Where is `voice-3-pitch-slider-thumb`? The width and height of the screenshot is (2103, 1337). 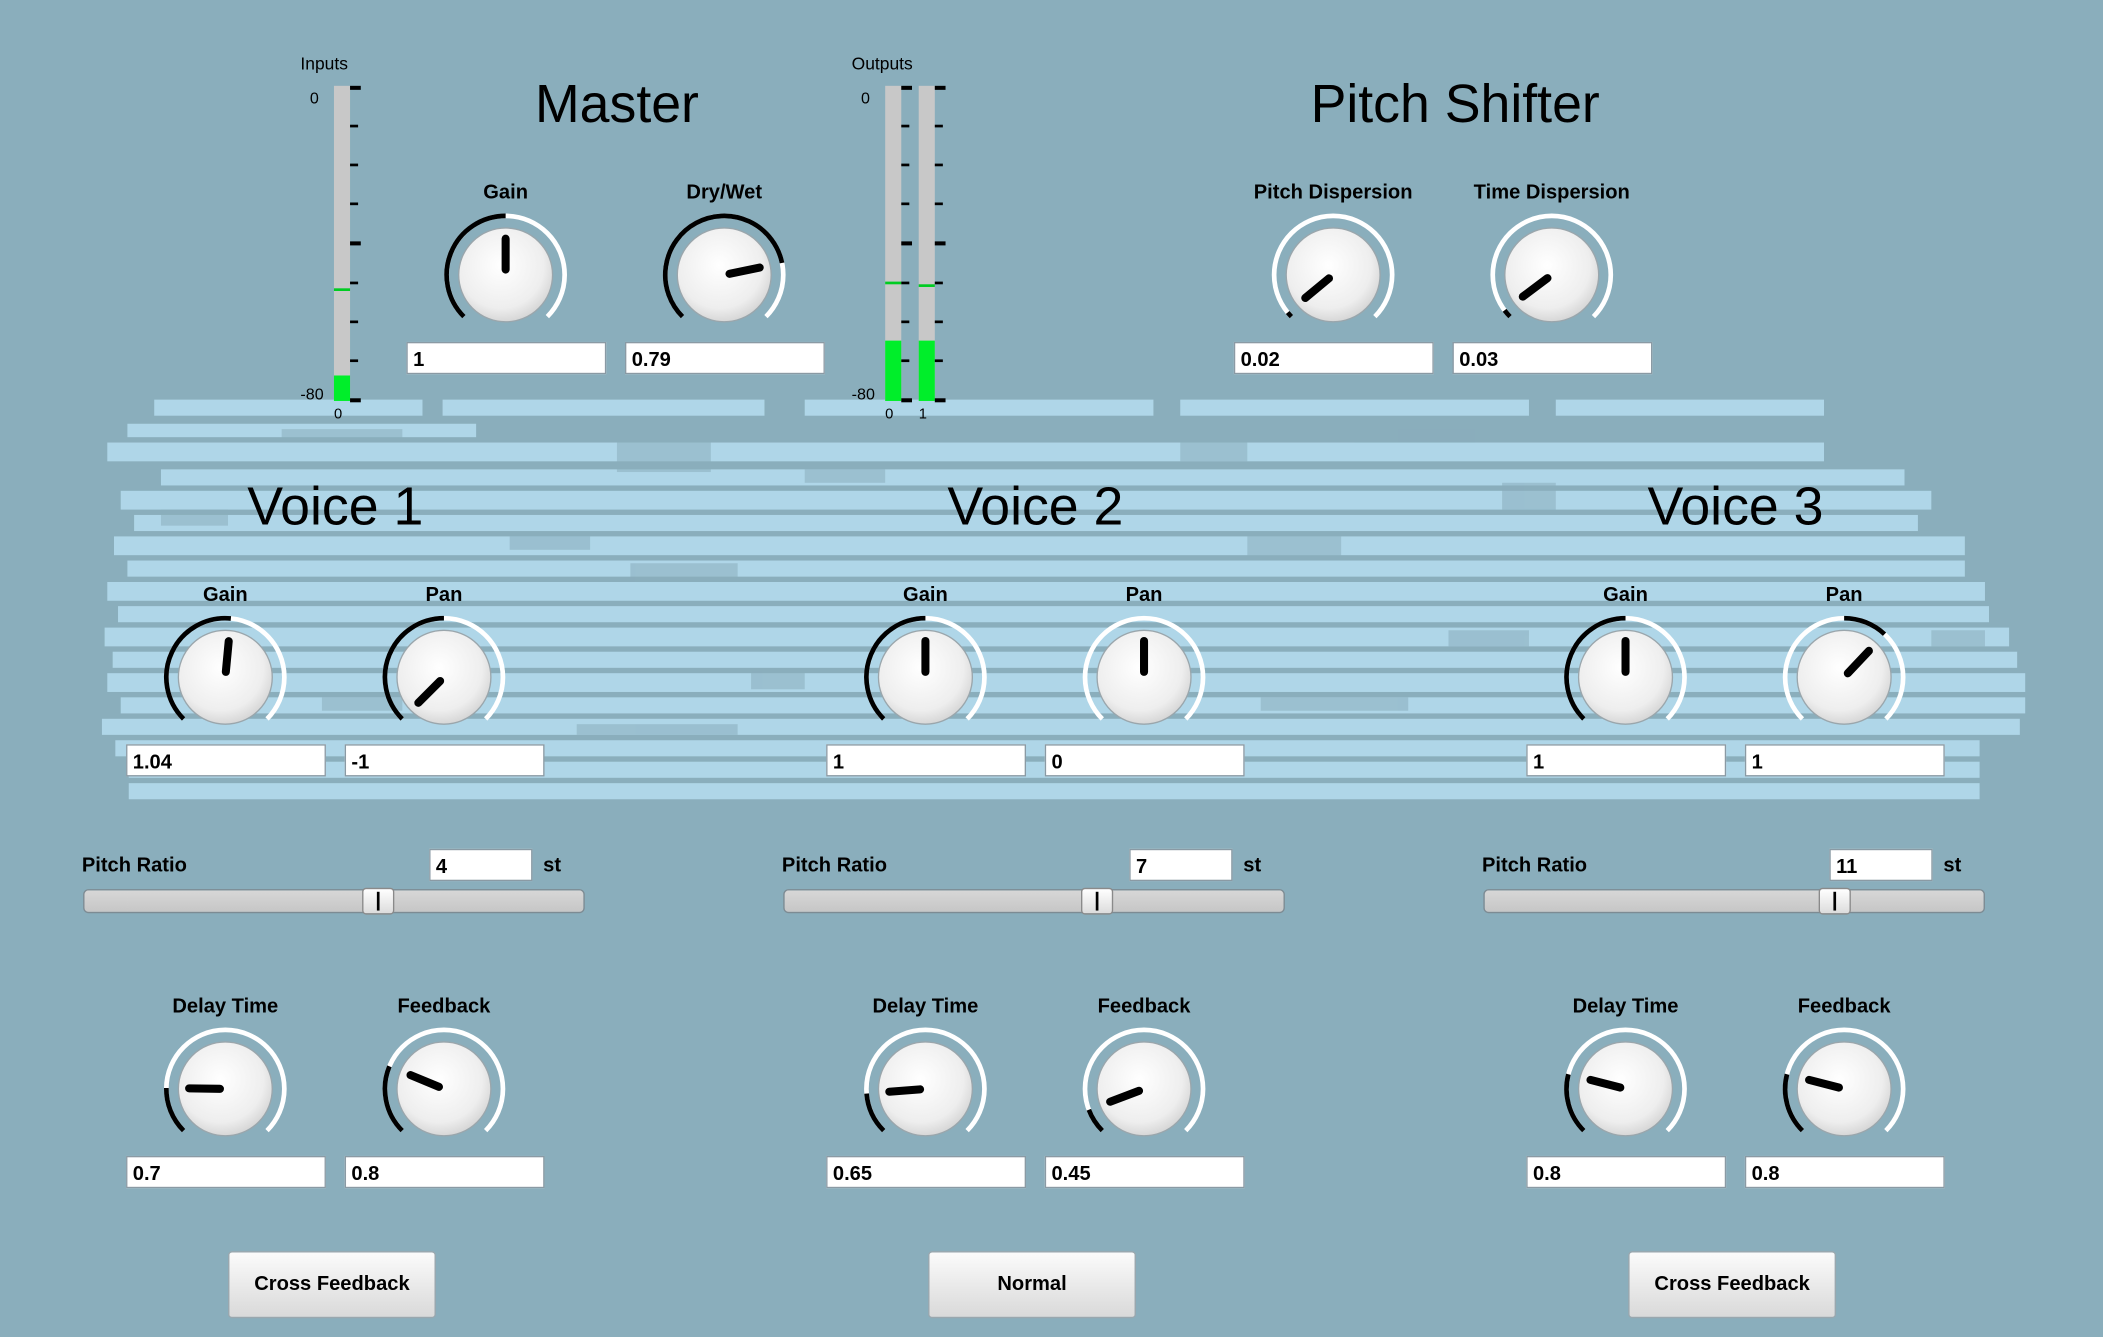 voice-3-pitch-slider-thumb is located at coordinates (1834, 901).